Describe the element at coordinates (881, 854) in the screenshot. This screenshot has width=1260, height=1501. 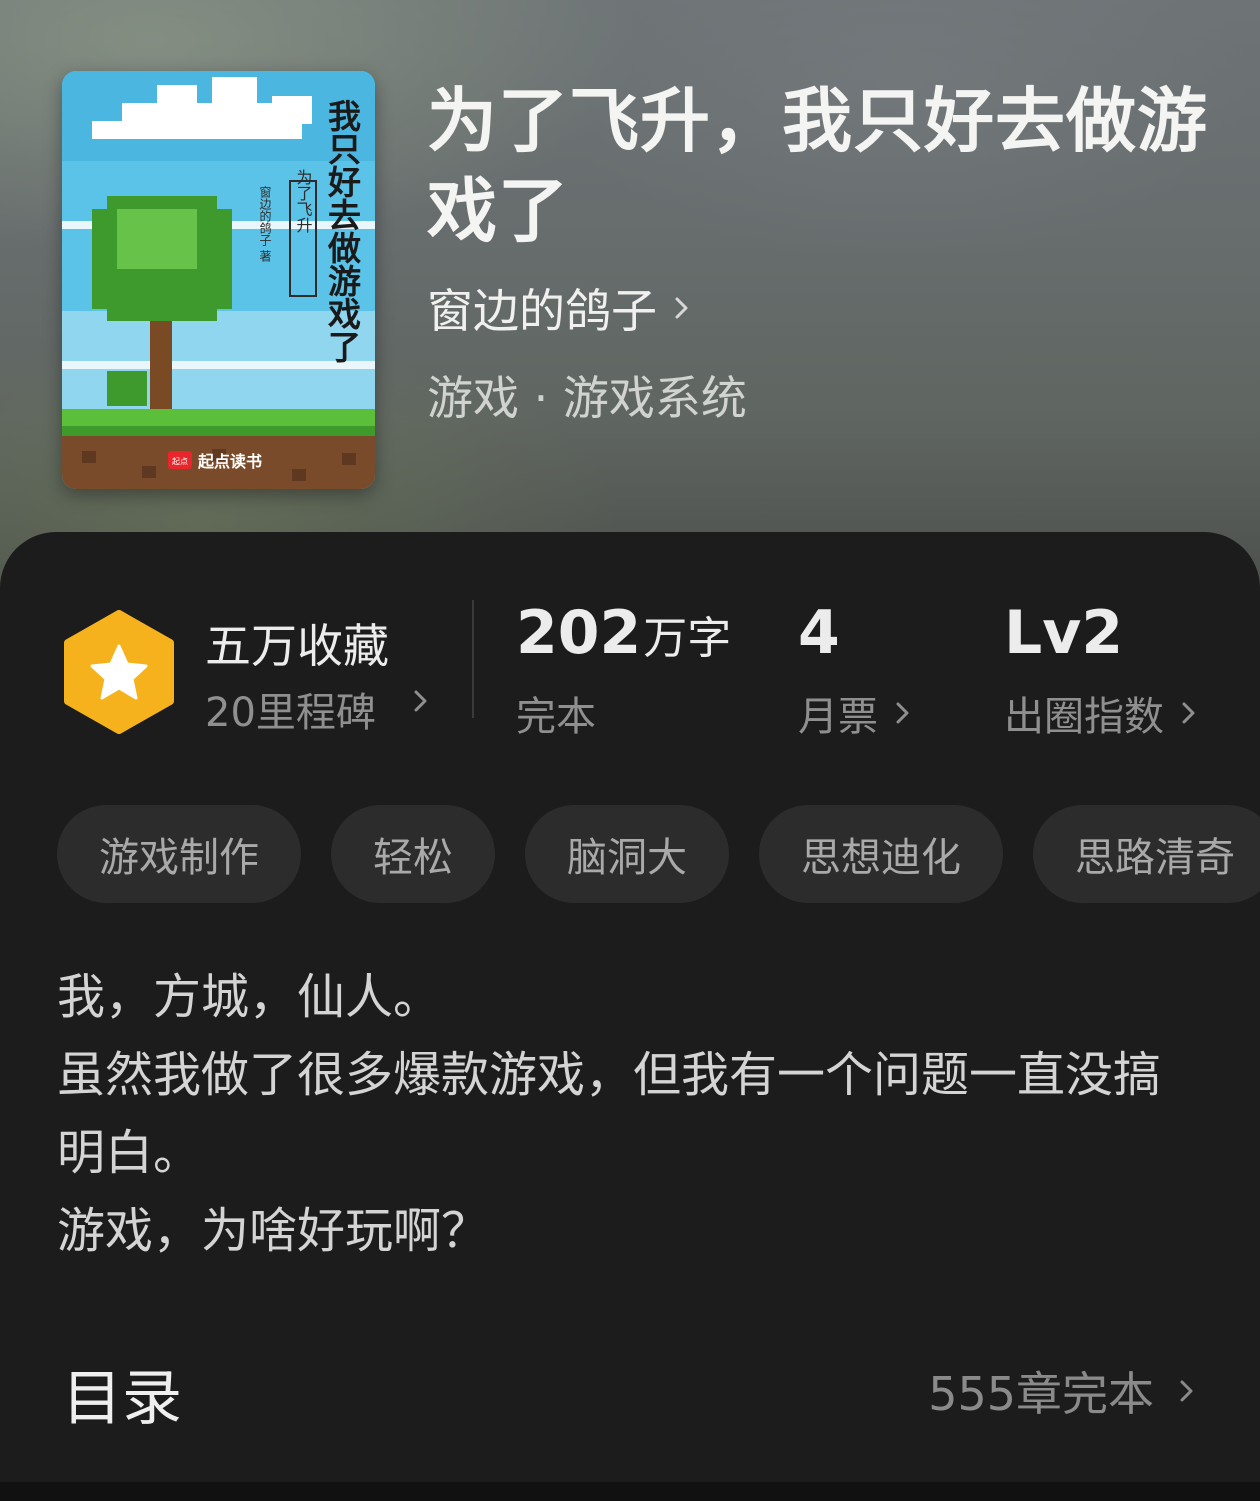
I see `tag-chip: 思想迪化` at that location.